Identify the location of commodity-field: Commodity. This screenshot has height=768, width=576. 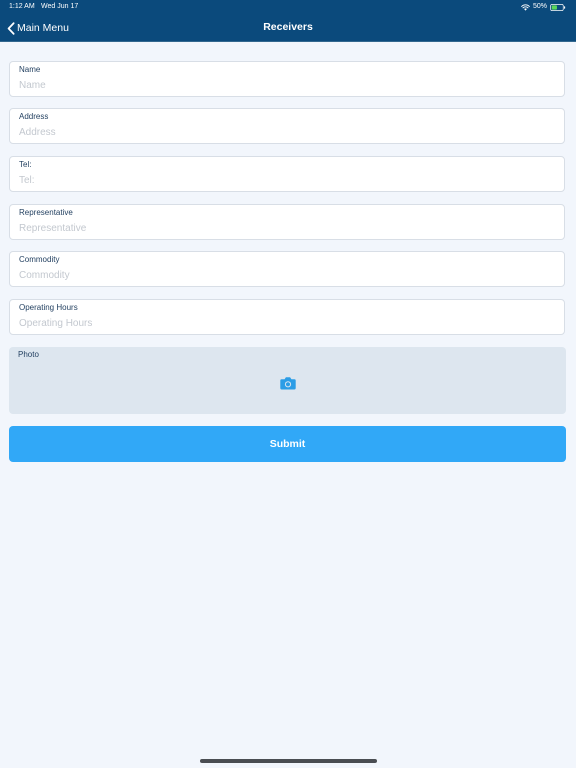
(287, 269).